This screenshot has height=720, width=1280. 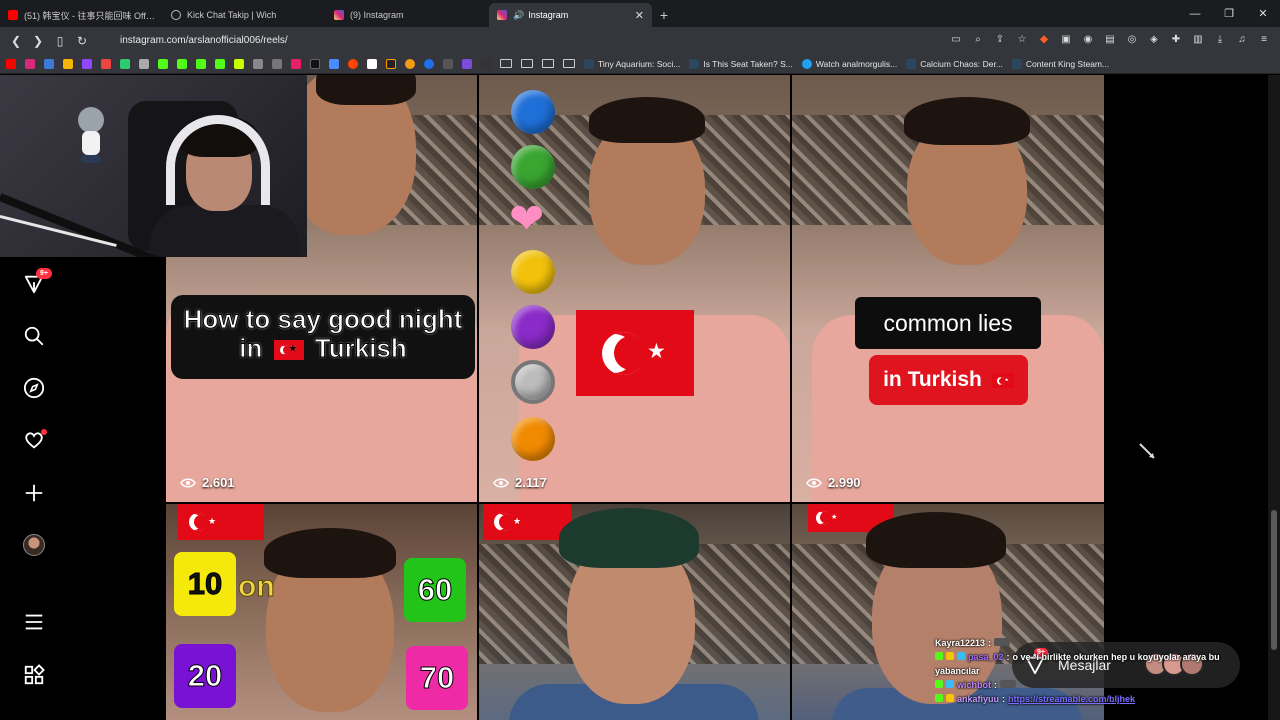 What do you see at coordinates (1229, 13) in the screenshot?
I see `restore-button: ❐` at bounding box center [1229, 13].